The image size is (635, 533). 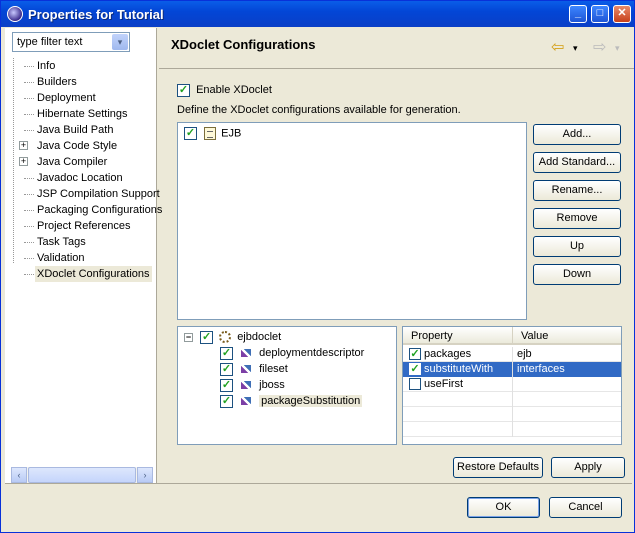 I want to click on horizontal-scrollbar: ‹ ›, so click(x=82, y=475).